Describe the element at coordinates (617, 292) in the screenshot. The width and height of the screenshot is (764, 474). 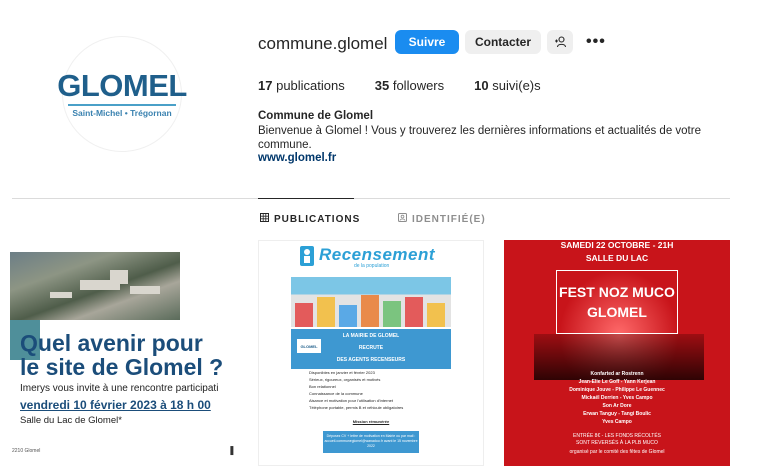
I see `event-title-line1: FEST NOZ MUCO` at that location.